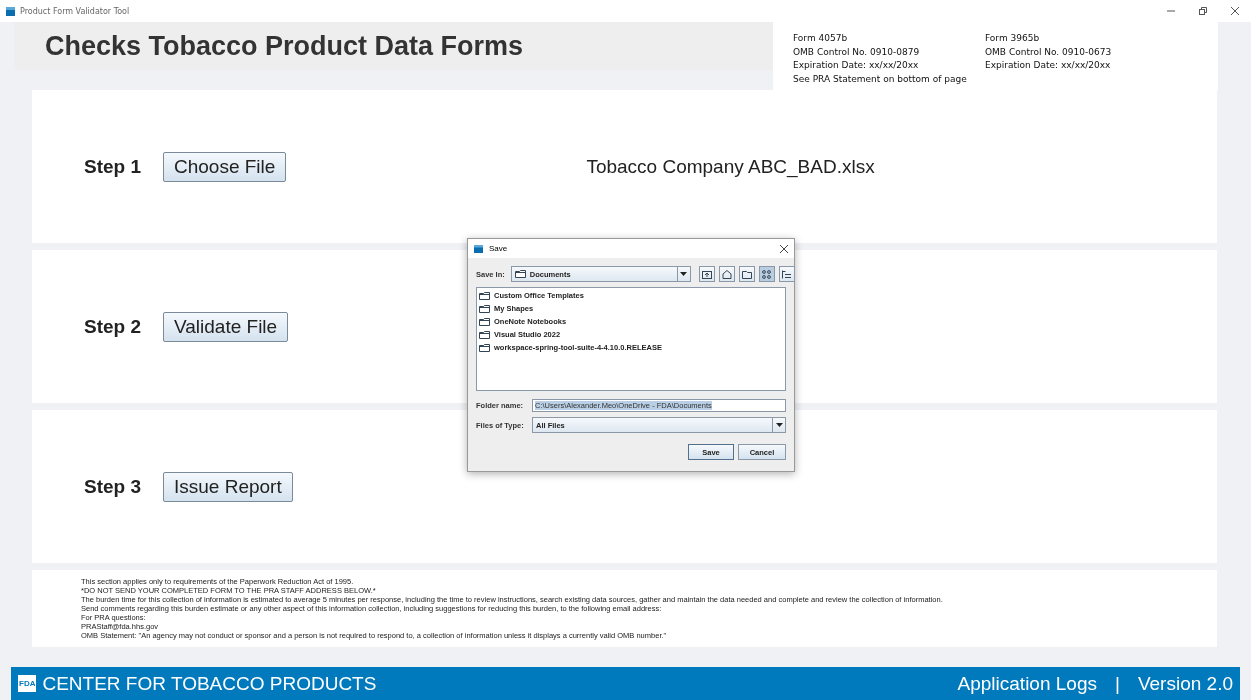  I want to click on form-info-line: Form 3965b, so click(1013, 38).